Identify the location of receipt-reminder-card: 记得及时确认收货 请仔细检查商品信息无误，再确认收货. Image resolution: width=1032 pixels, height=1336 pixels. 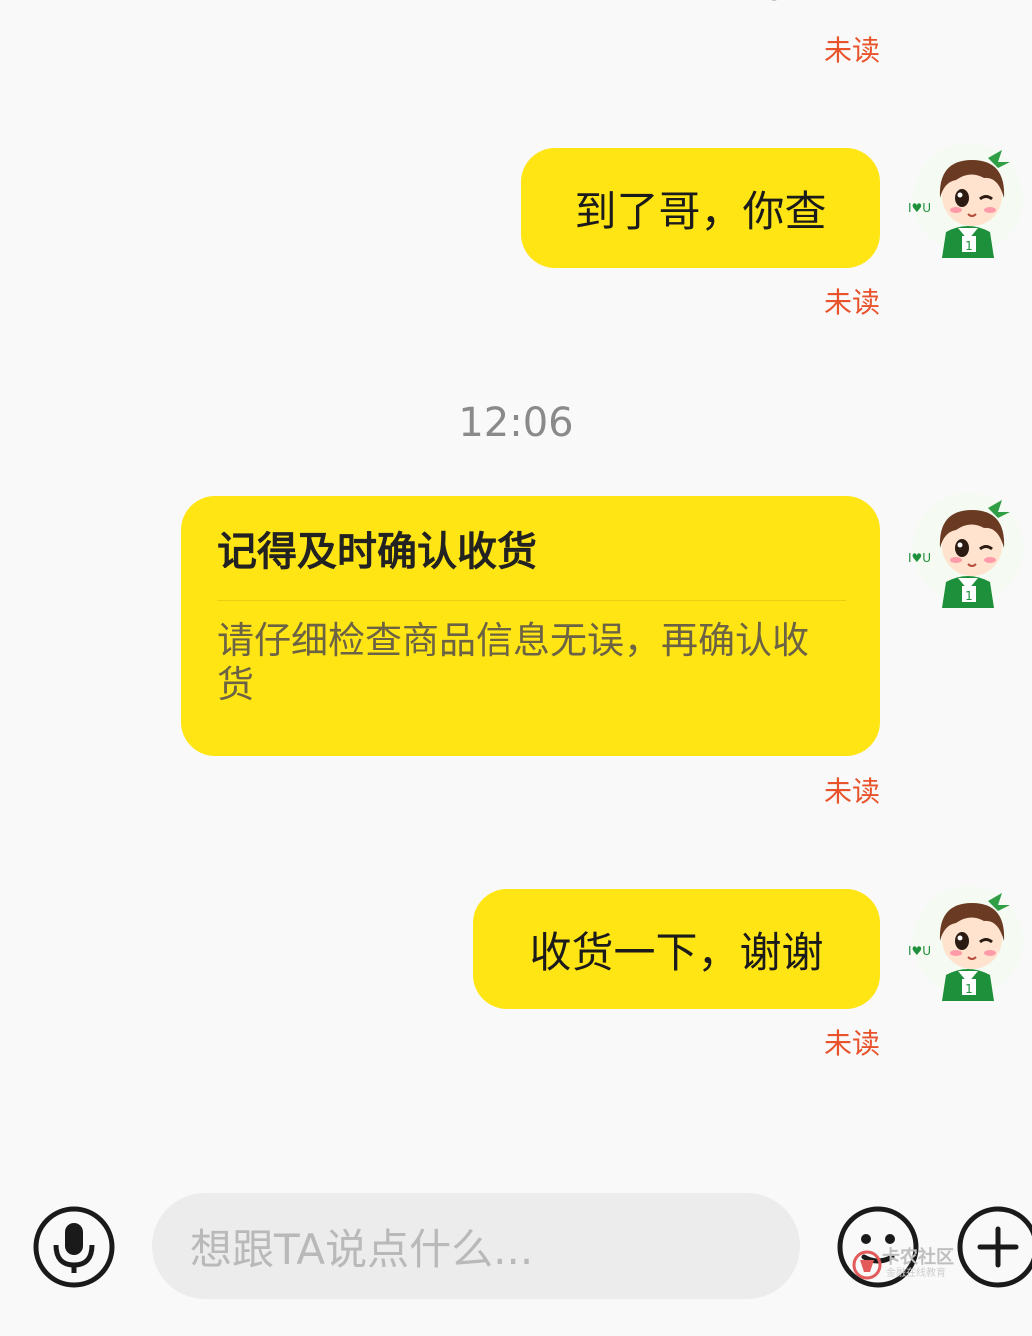
(530, 626).